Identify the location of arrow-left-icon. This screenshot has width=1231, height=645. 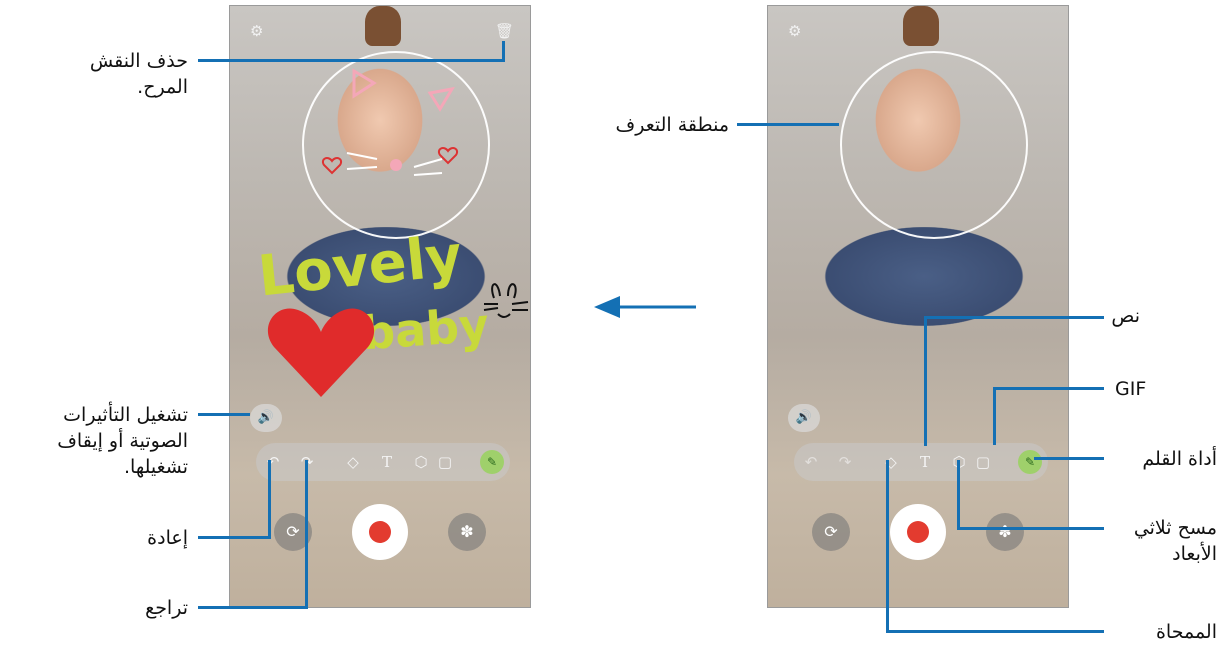
(645, 307).